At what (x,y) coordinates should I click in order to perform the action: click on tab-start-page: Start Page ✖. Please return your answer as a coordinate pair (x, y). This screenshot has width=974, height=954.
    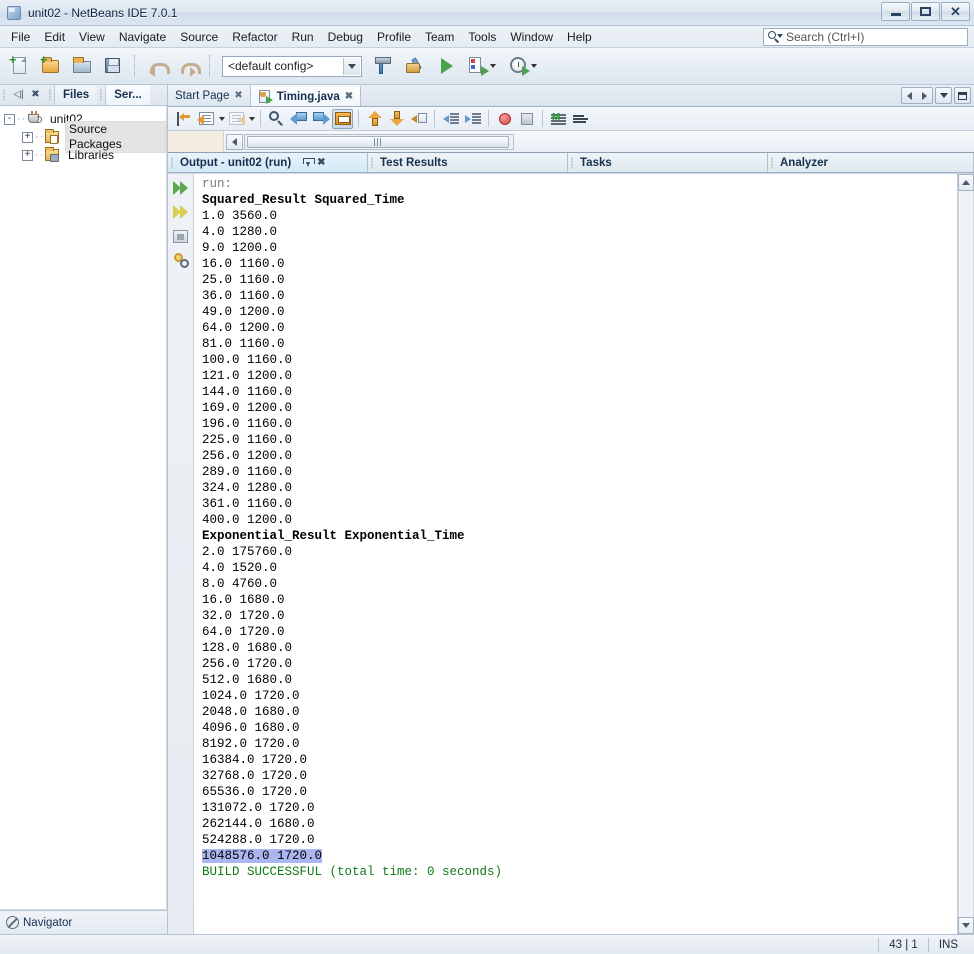
    Looking at the image, I should click on (209, 95).